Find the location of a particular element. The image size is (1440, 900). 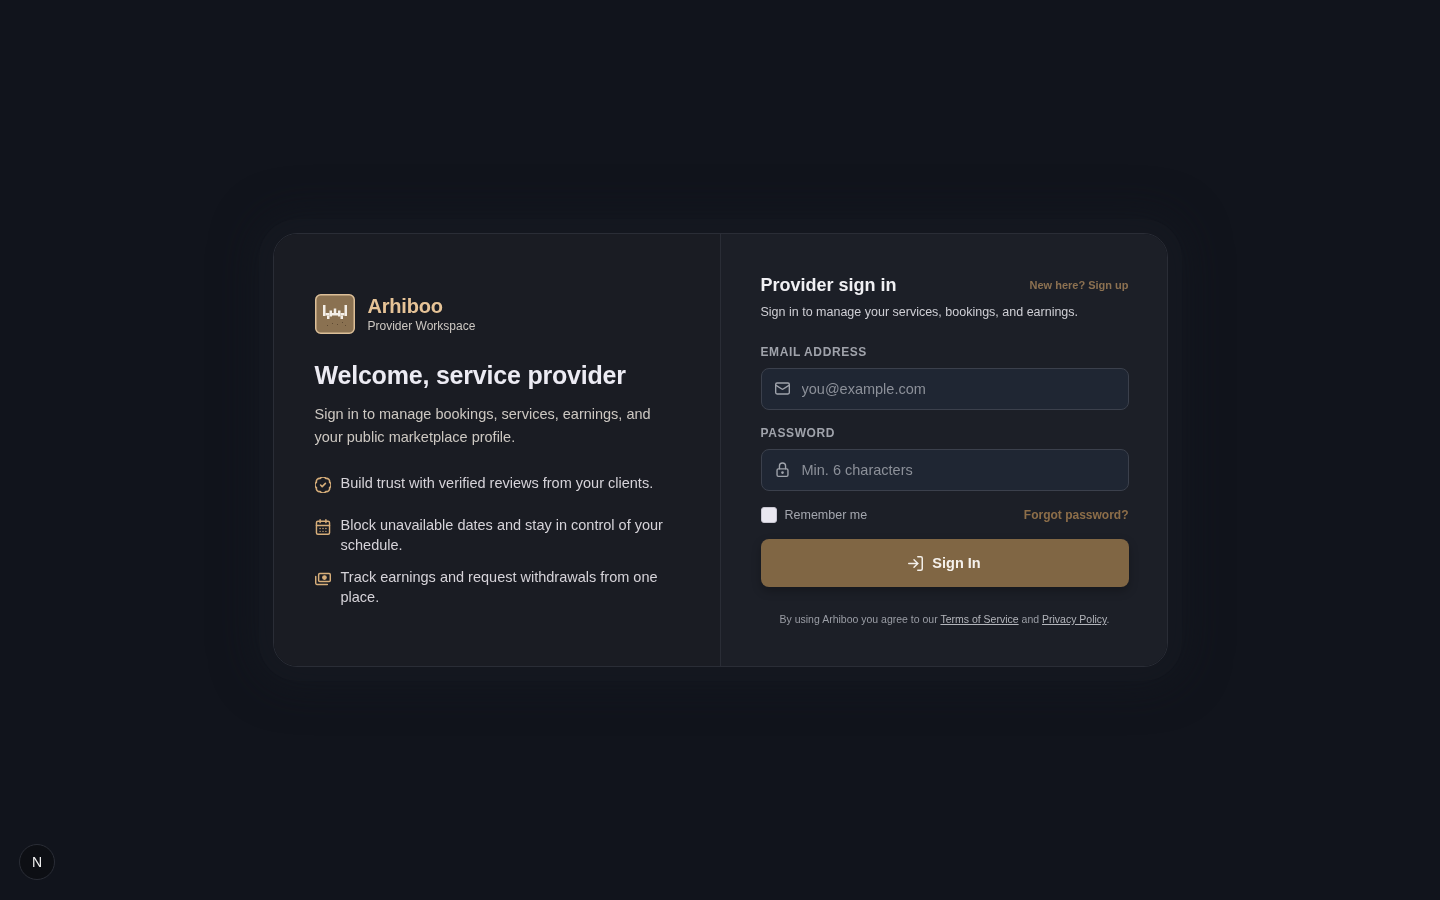

legal-link: Terms of Service is located at coordinates (979, 619).